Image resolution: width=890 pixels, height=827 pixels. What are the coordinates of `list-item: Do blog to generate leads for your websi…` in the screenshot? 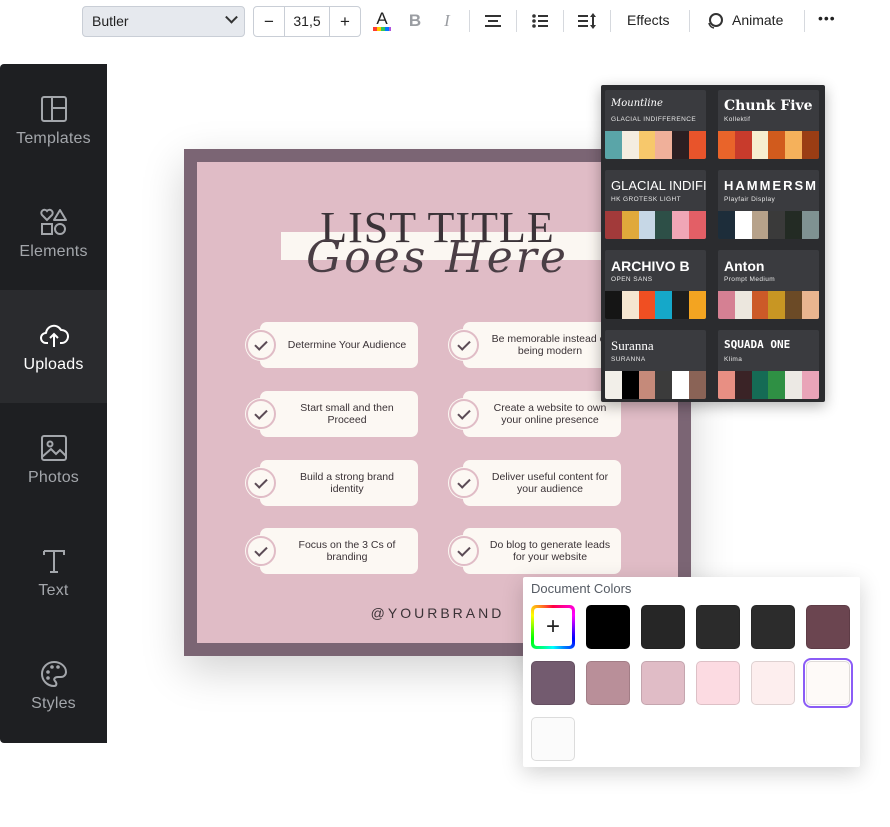 It's located at (542, 551).